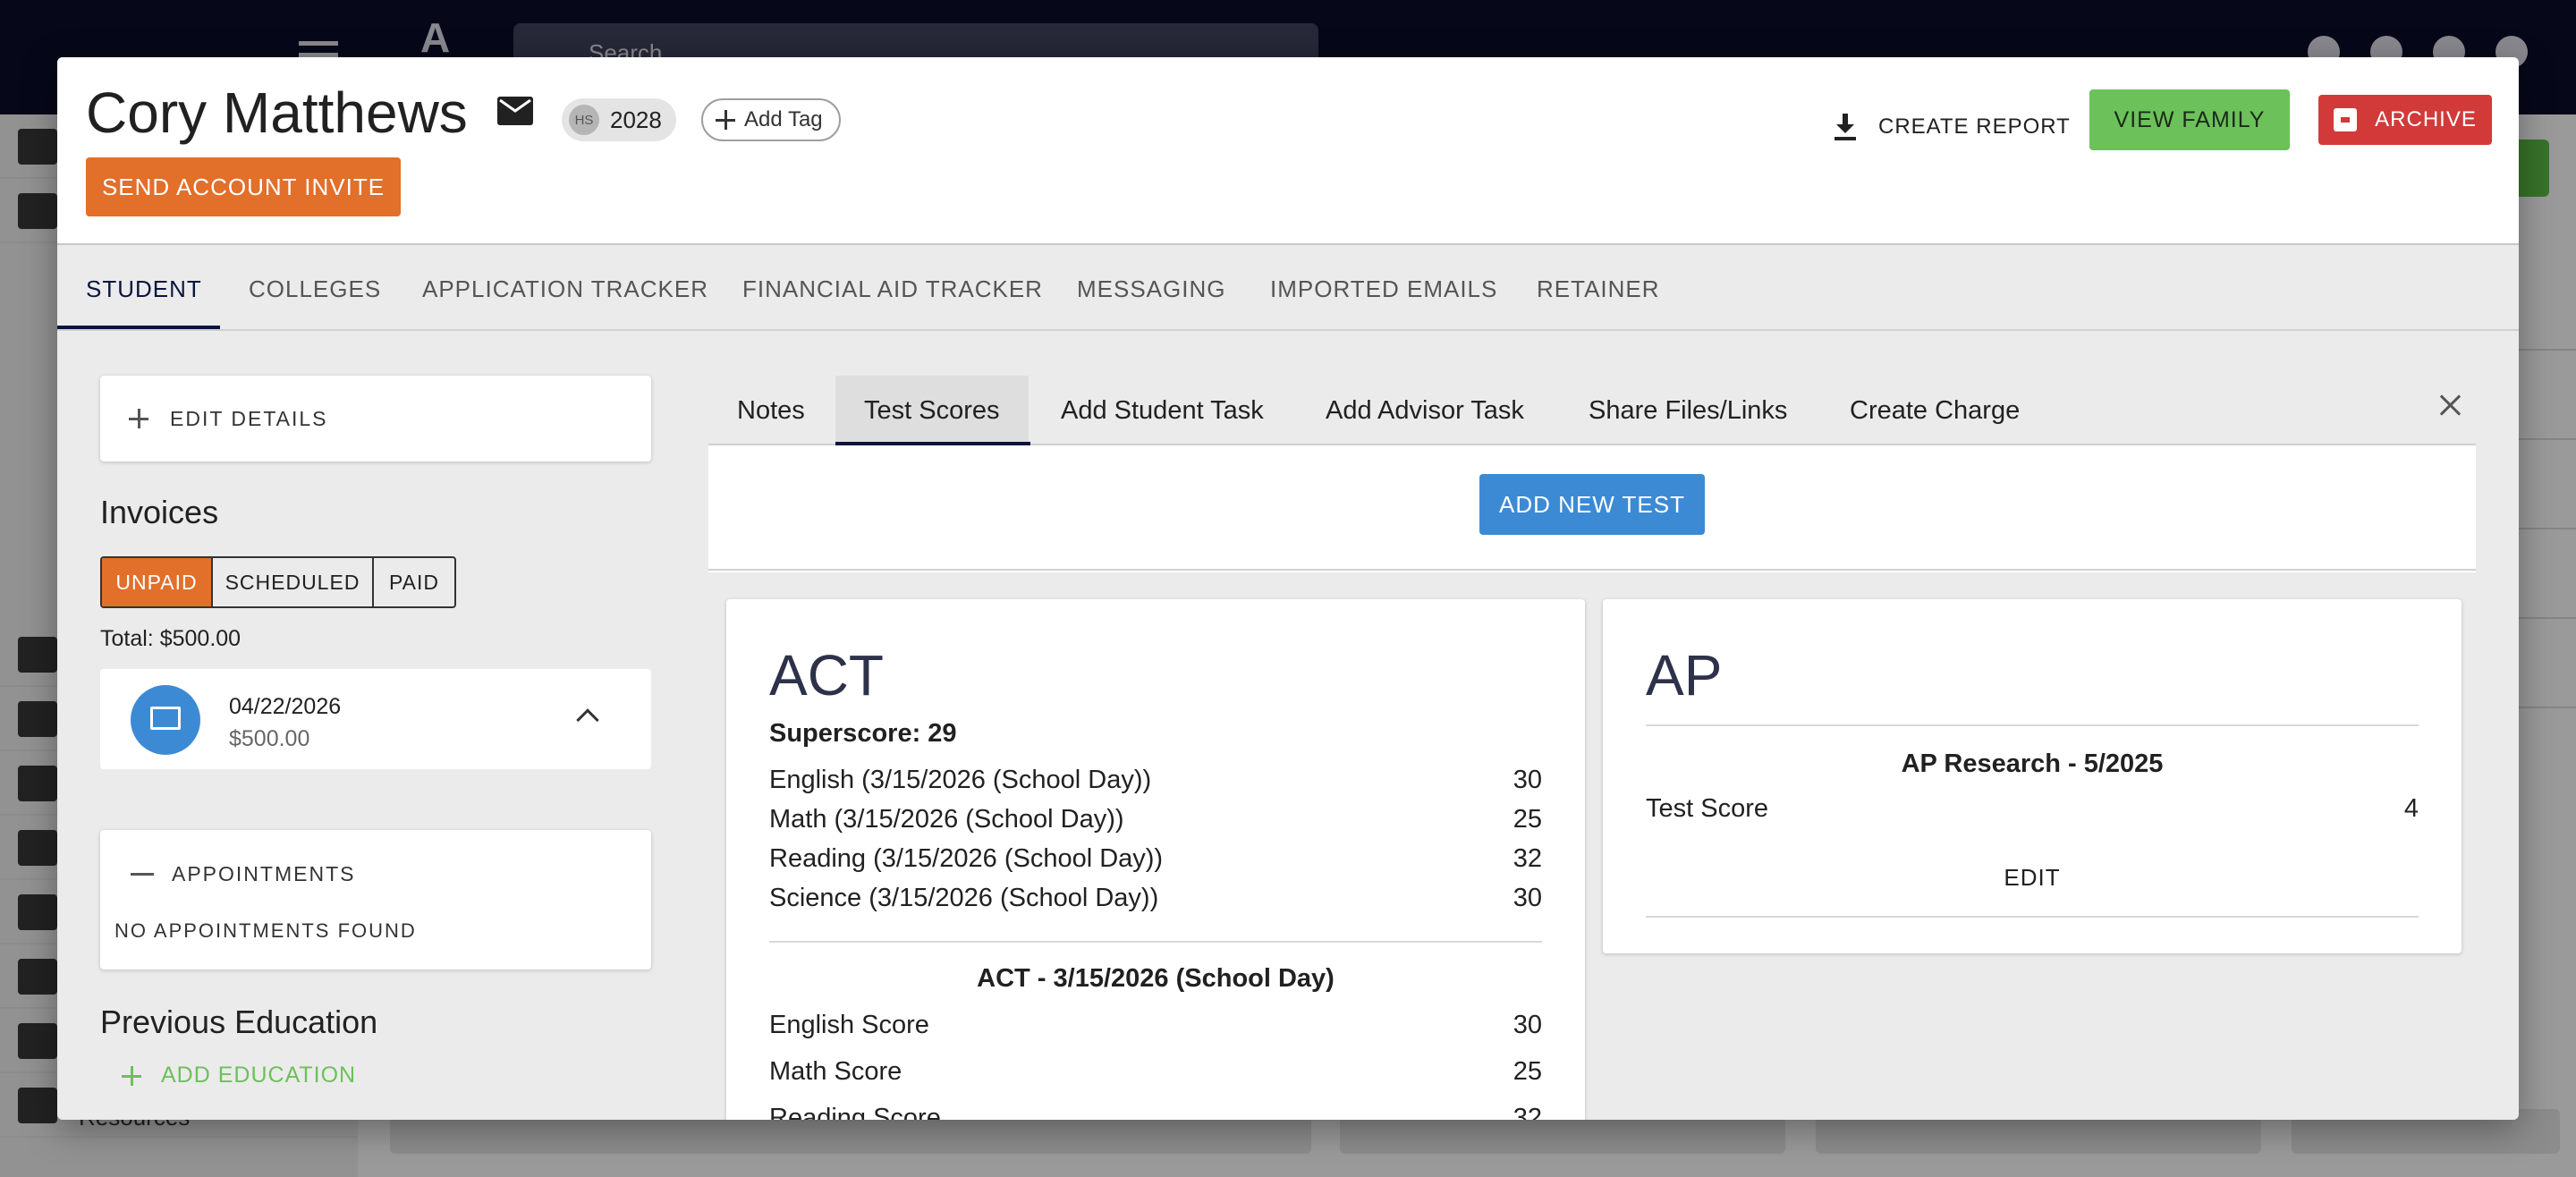 The image size is (2576, 1177). What do you see at coordinates (249, 418) in the screenshot?
I see `edit-details-label: EDIT DETAILS` at bounding box center [249, 418].